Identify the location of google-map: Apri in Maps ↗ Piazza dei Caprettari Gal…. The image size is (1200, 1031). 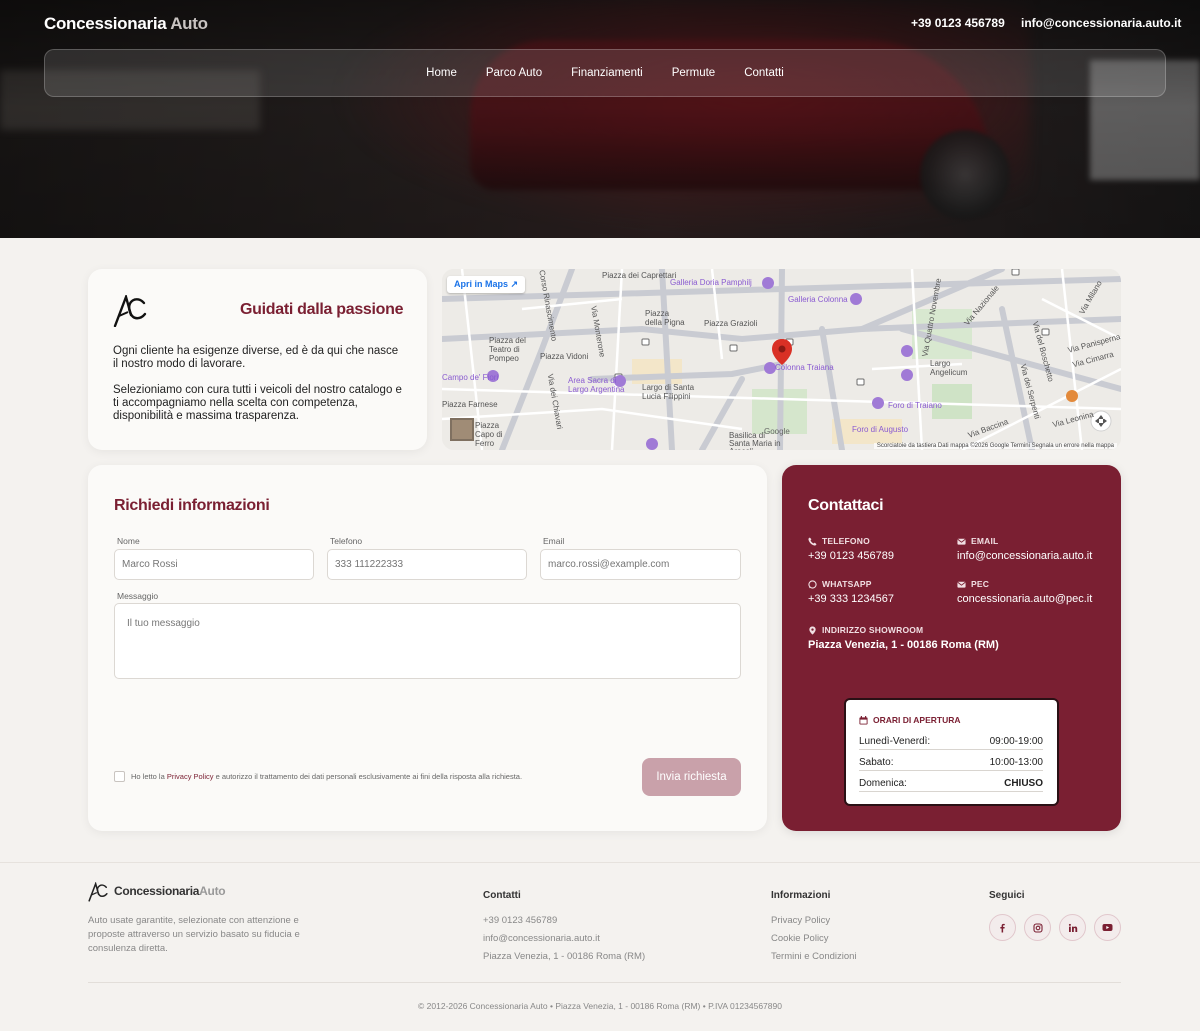
(781, 359).